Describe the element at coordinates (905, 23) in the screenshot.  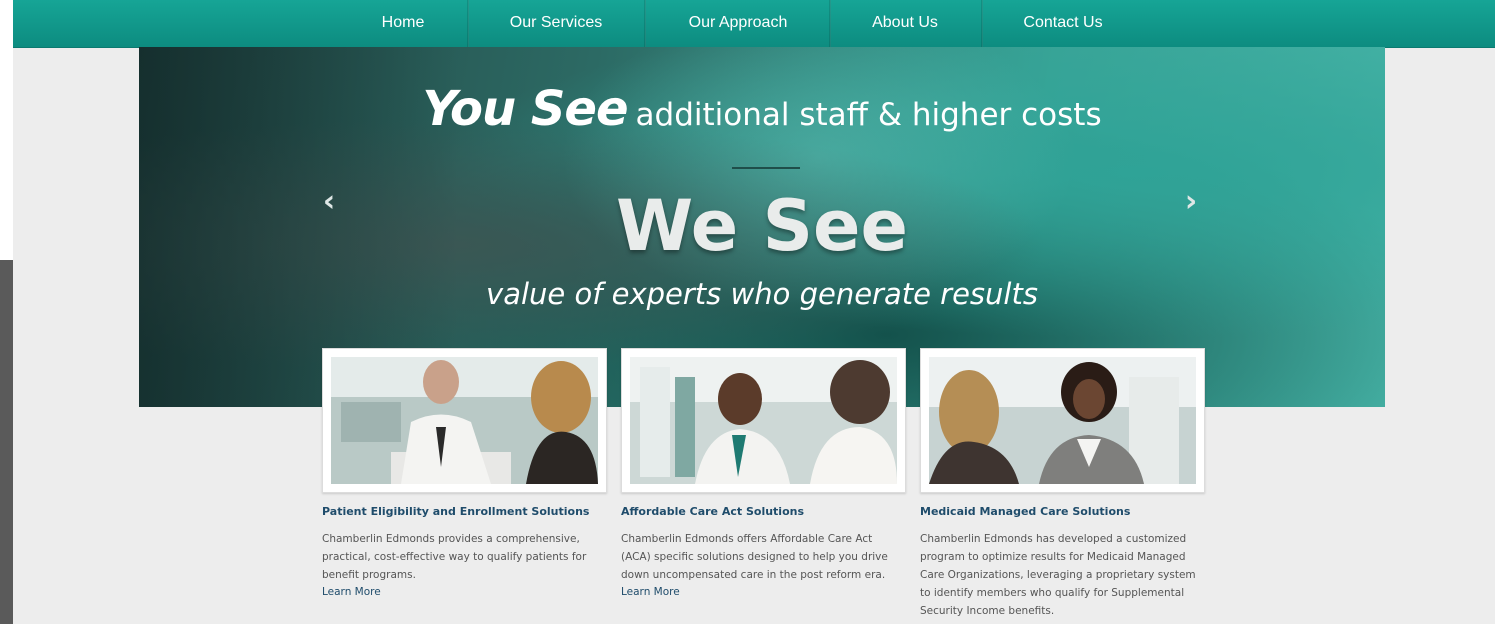
I see `nav-item-about-us: About Us` at that location.